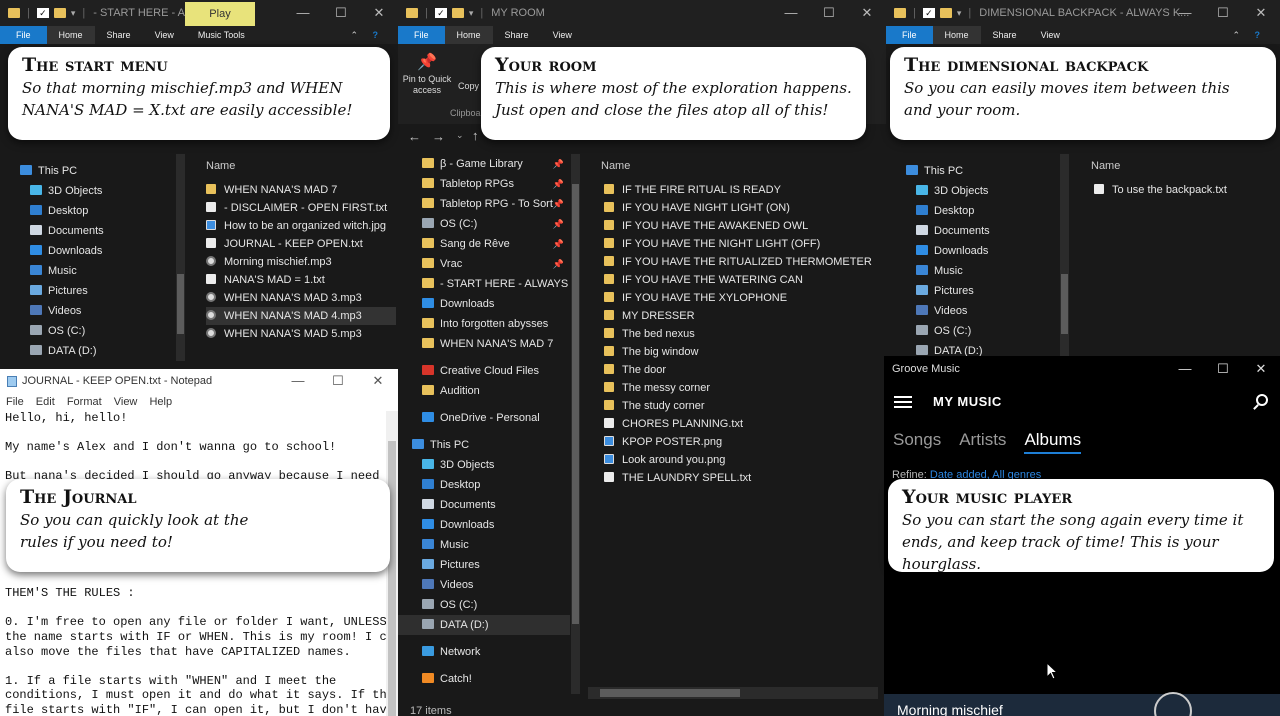  Describe the element at coordinates (164, 35) in the screenshot. I see `tab-view: View` at that location.